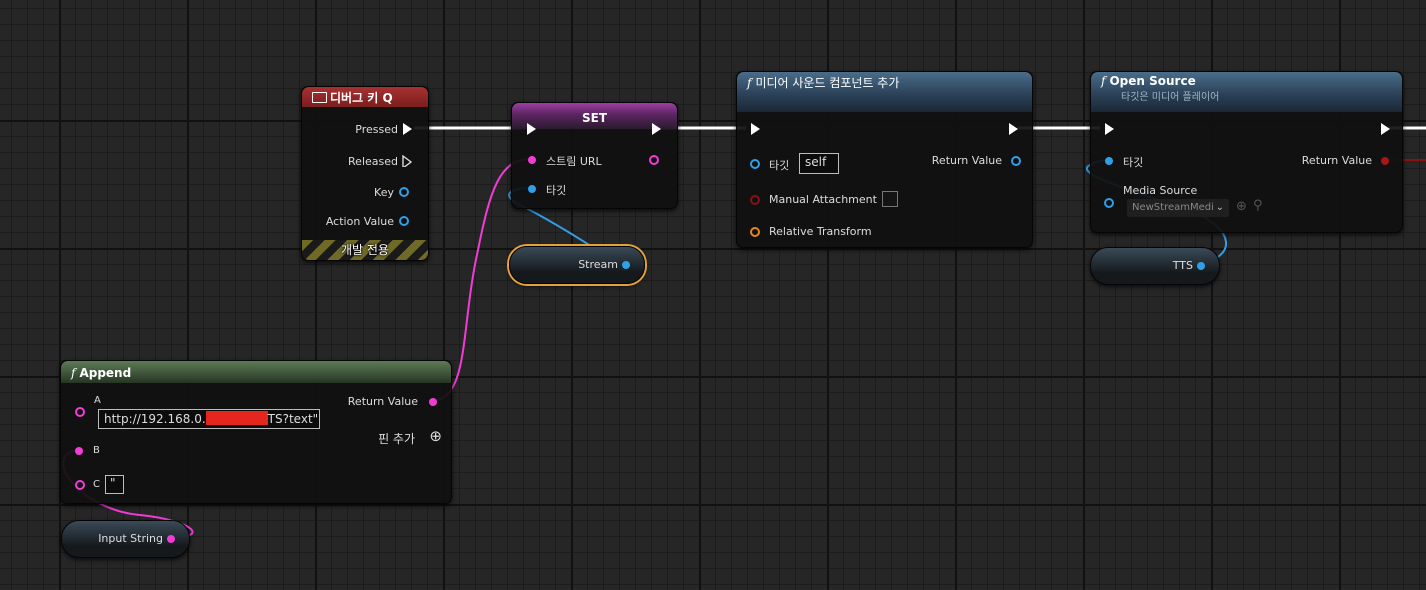  I want to click on append-c-field: ", so click(114, 484).